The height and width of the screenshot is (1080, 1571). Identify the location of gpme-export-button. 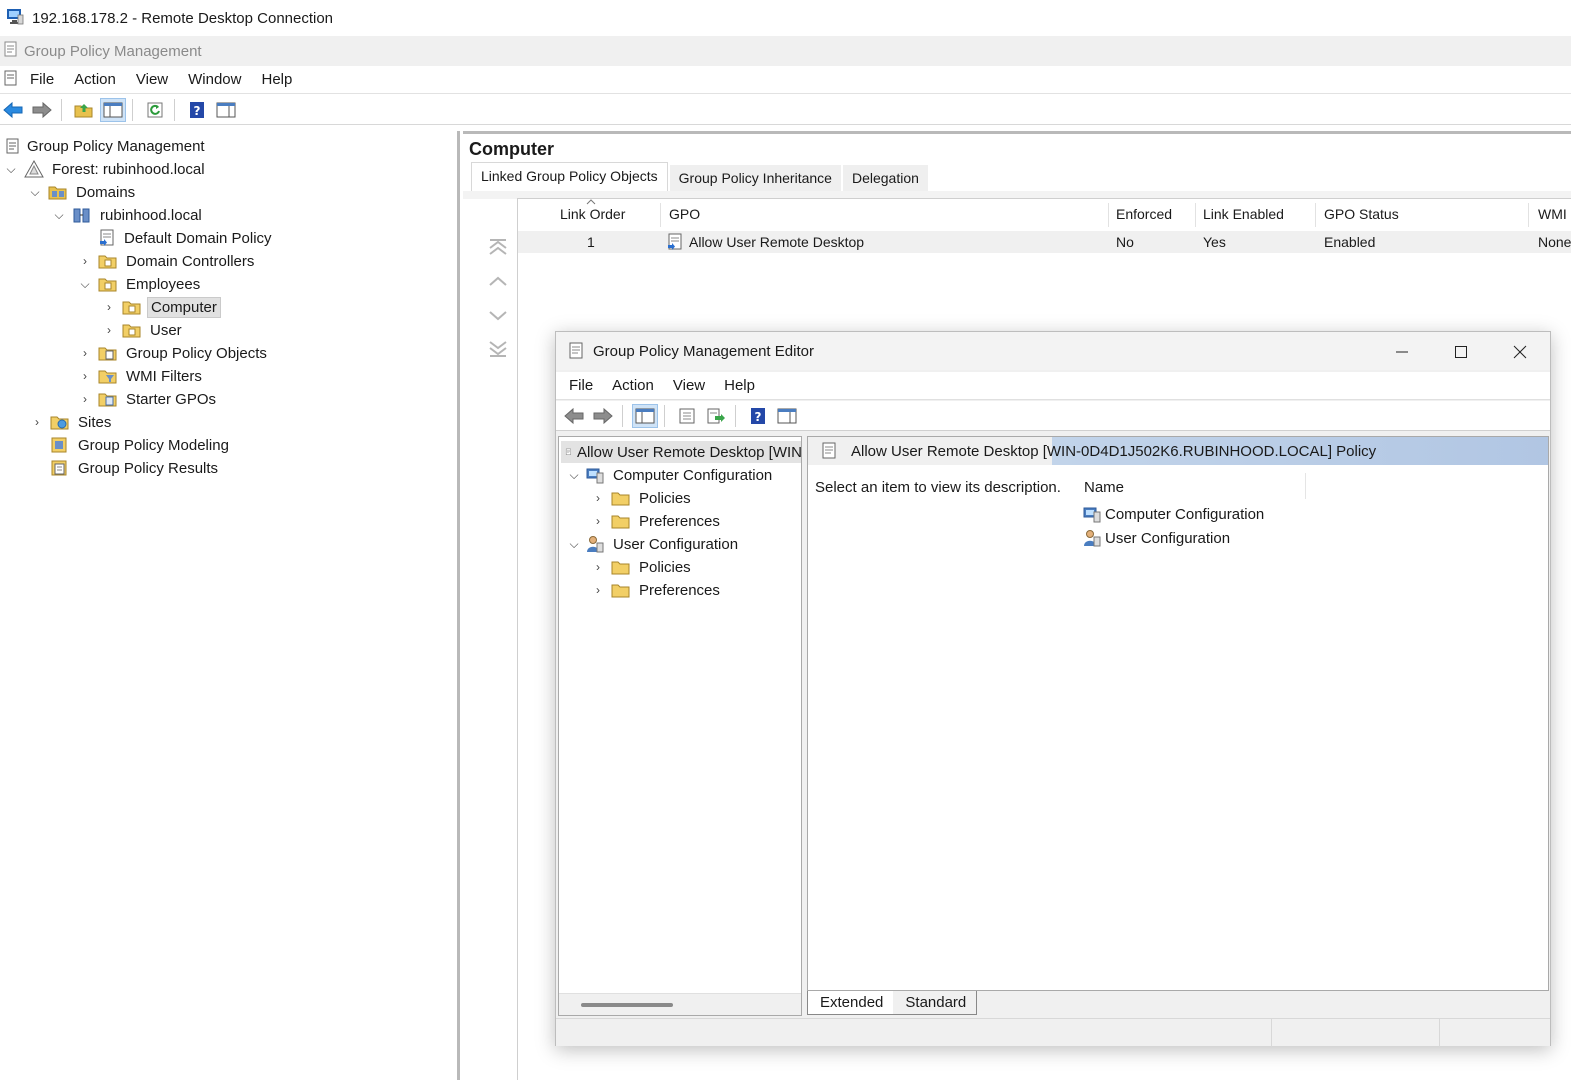
(716, 416).